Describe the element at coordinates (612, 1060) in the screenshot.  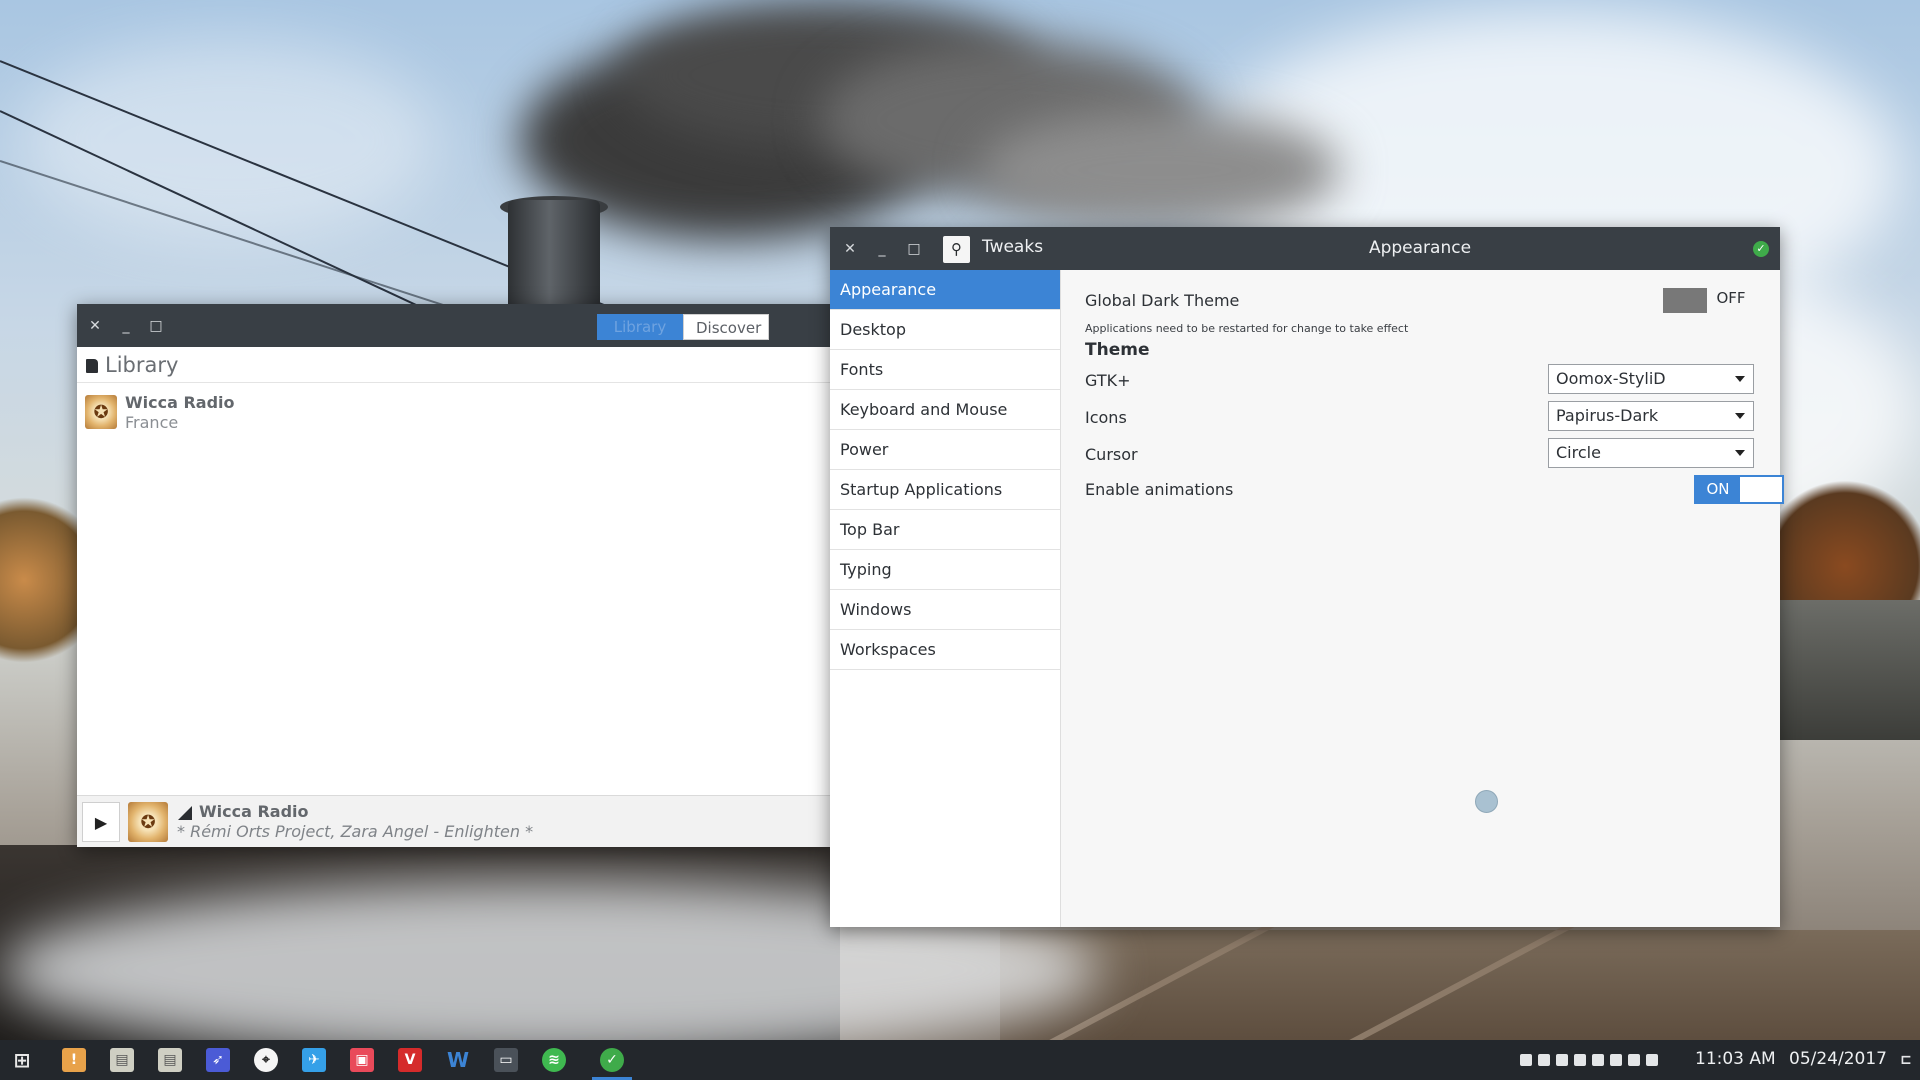
I see `tweaks-taskbar-icon: ✓` at that location.